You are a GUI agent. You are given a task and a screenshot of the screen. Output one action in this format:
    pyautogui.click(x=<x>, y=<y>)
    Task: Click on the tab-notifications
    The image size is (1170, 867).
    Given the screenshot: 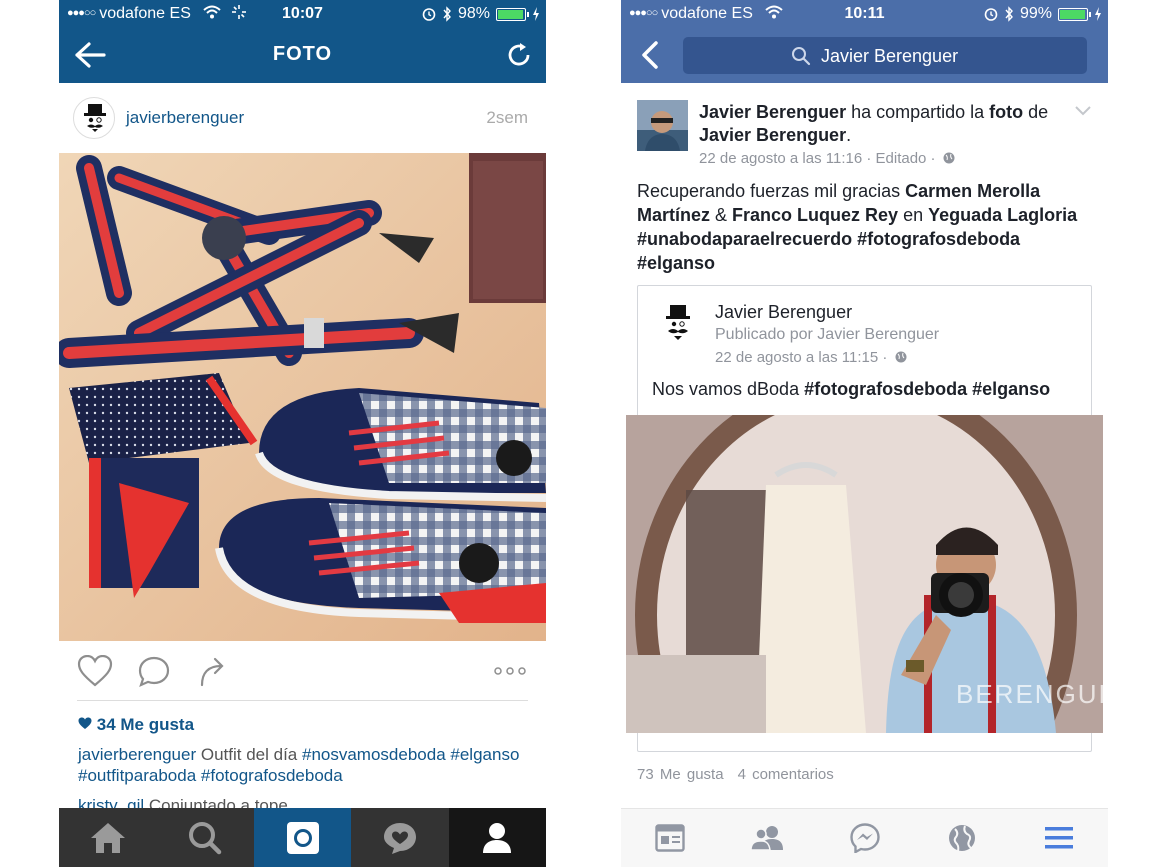 What is the action you would take?
    pyautogui.click(x=961, y=838)
    